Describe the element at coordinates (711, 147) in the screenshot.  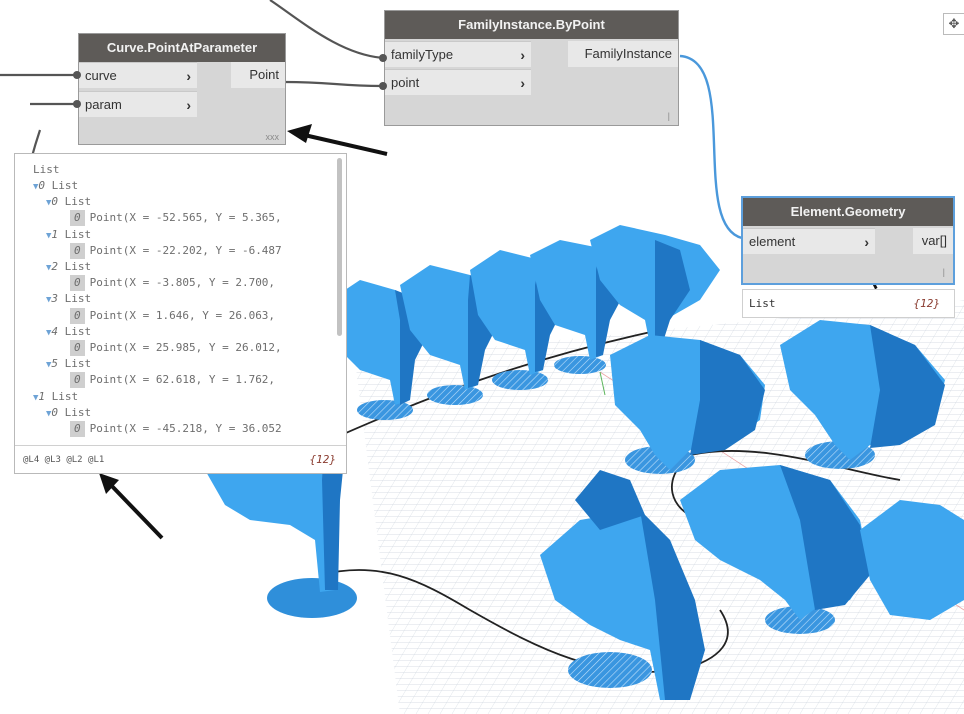
I see `wire-selected` at that location.